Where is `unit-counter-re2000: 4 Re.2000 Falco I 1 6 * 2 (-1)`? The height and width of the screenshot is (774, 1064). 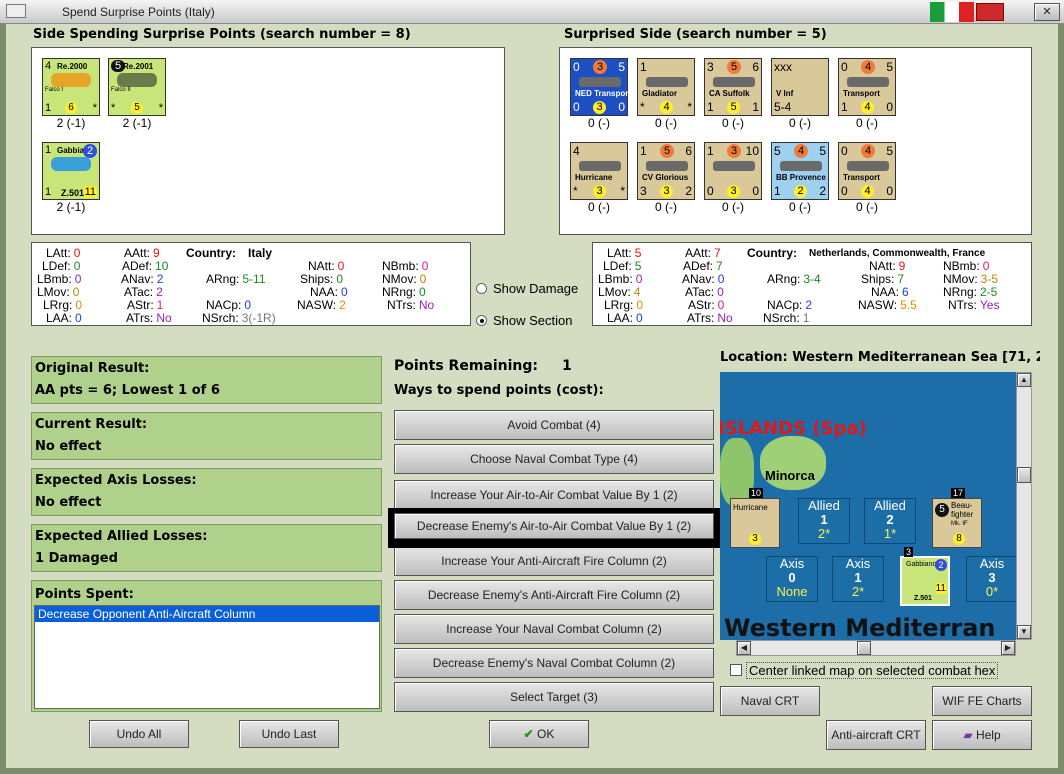
unit-counter-re2000: 4 Re.2000 Falco I 1 6 * 2 (-1) is located at coordinates (71, 94).